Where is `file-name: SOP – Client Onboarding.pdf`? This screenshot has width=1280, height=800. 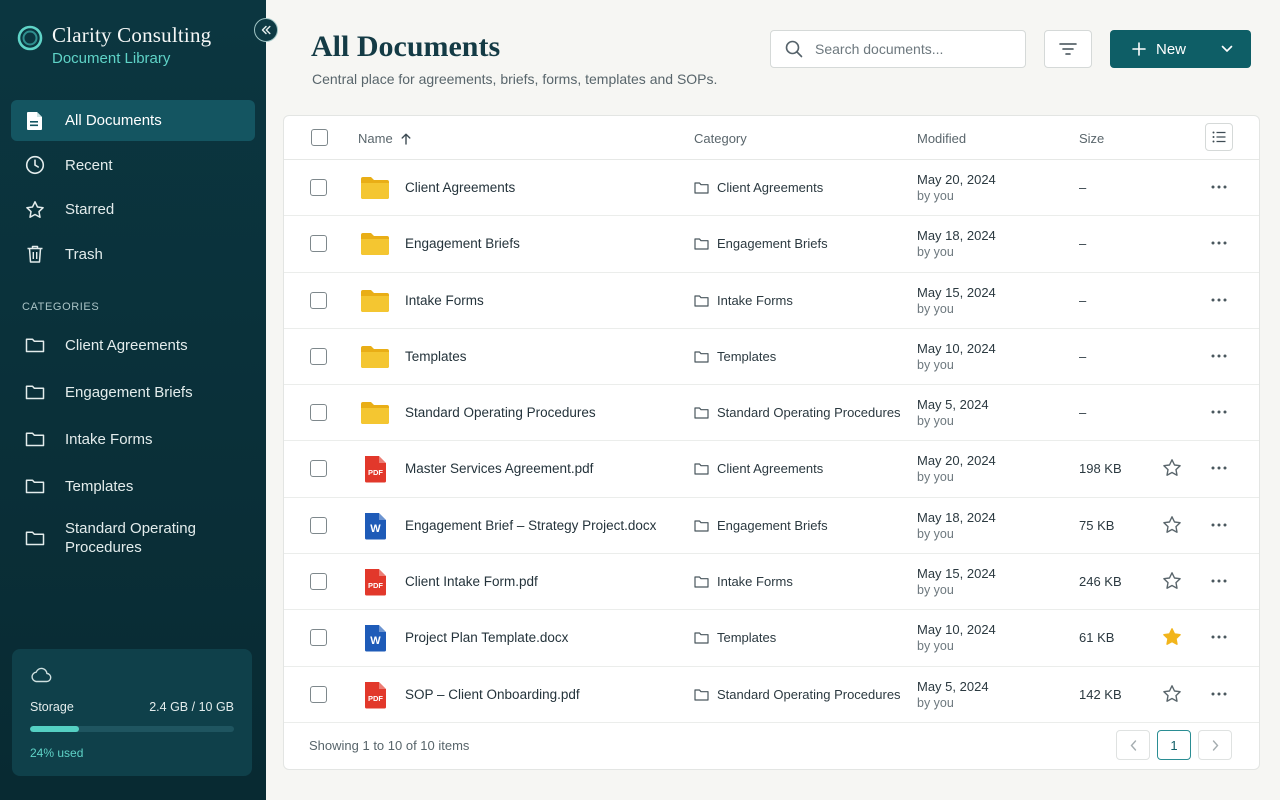
file-name: SOP – Client Onboarding.pdf is located at coordinates (492, 694).